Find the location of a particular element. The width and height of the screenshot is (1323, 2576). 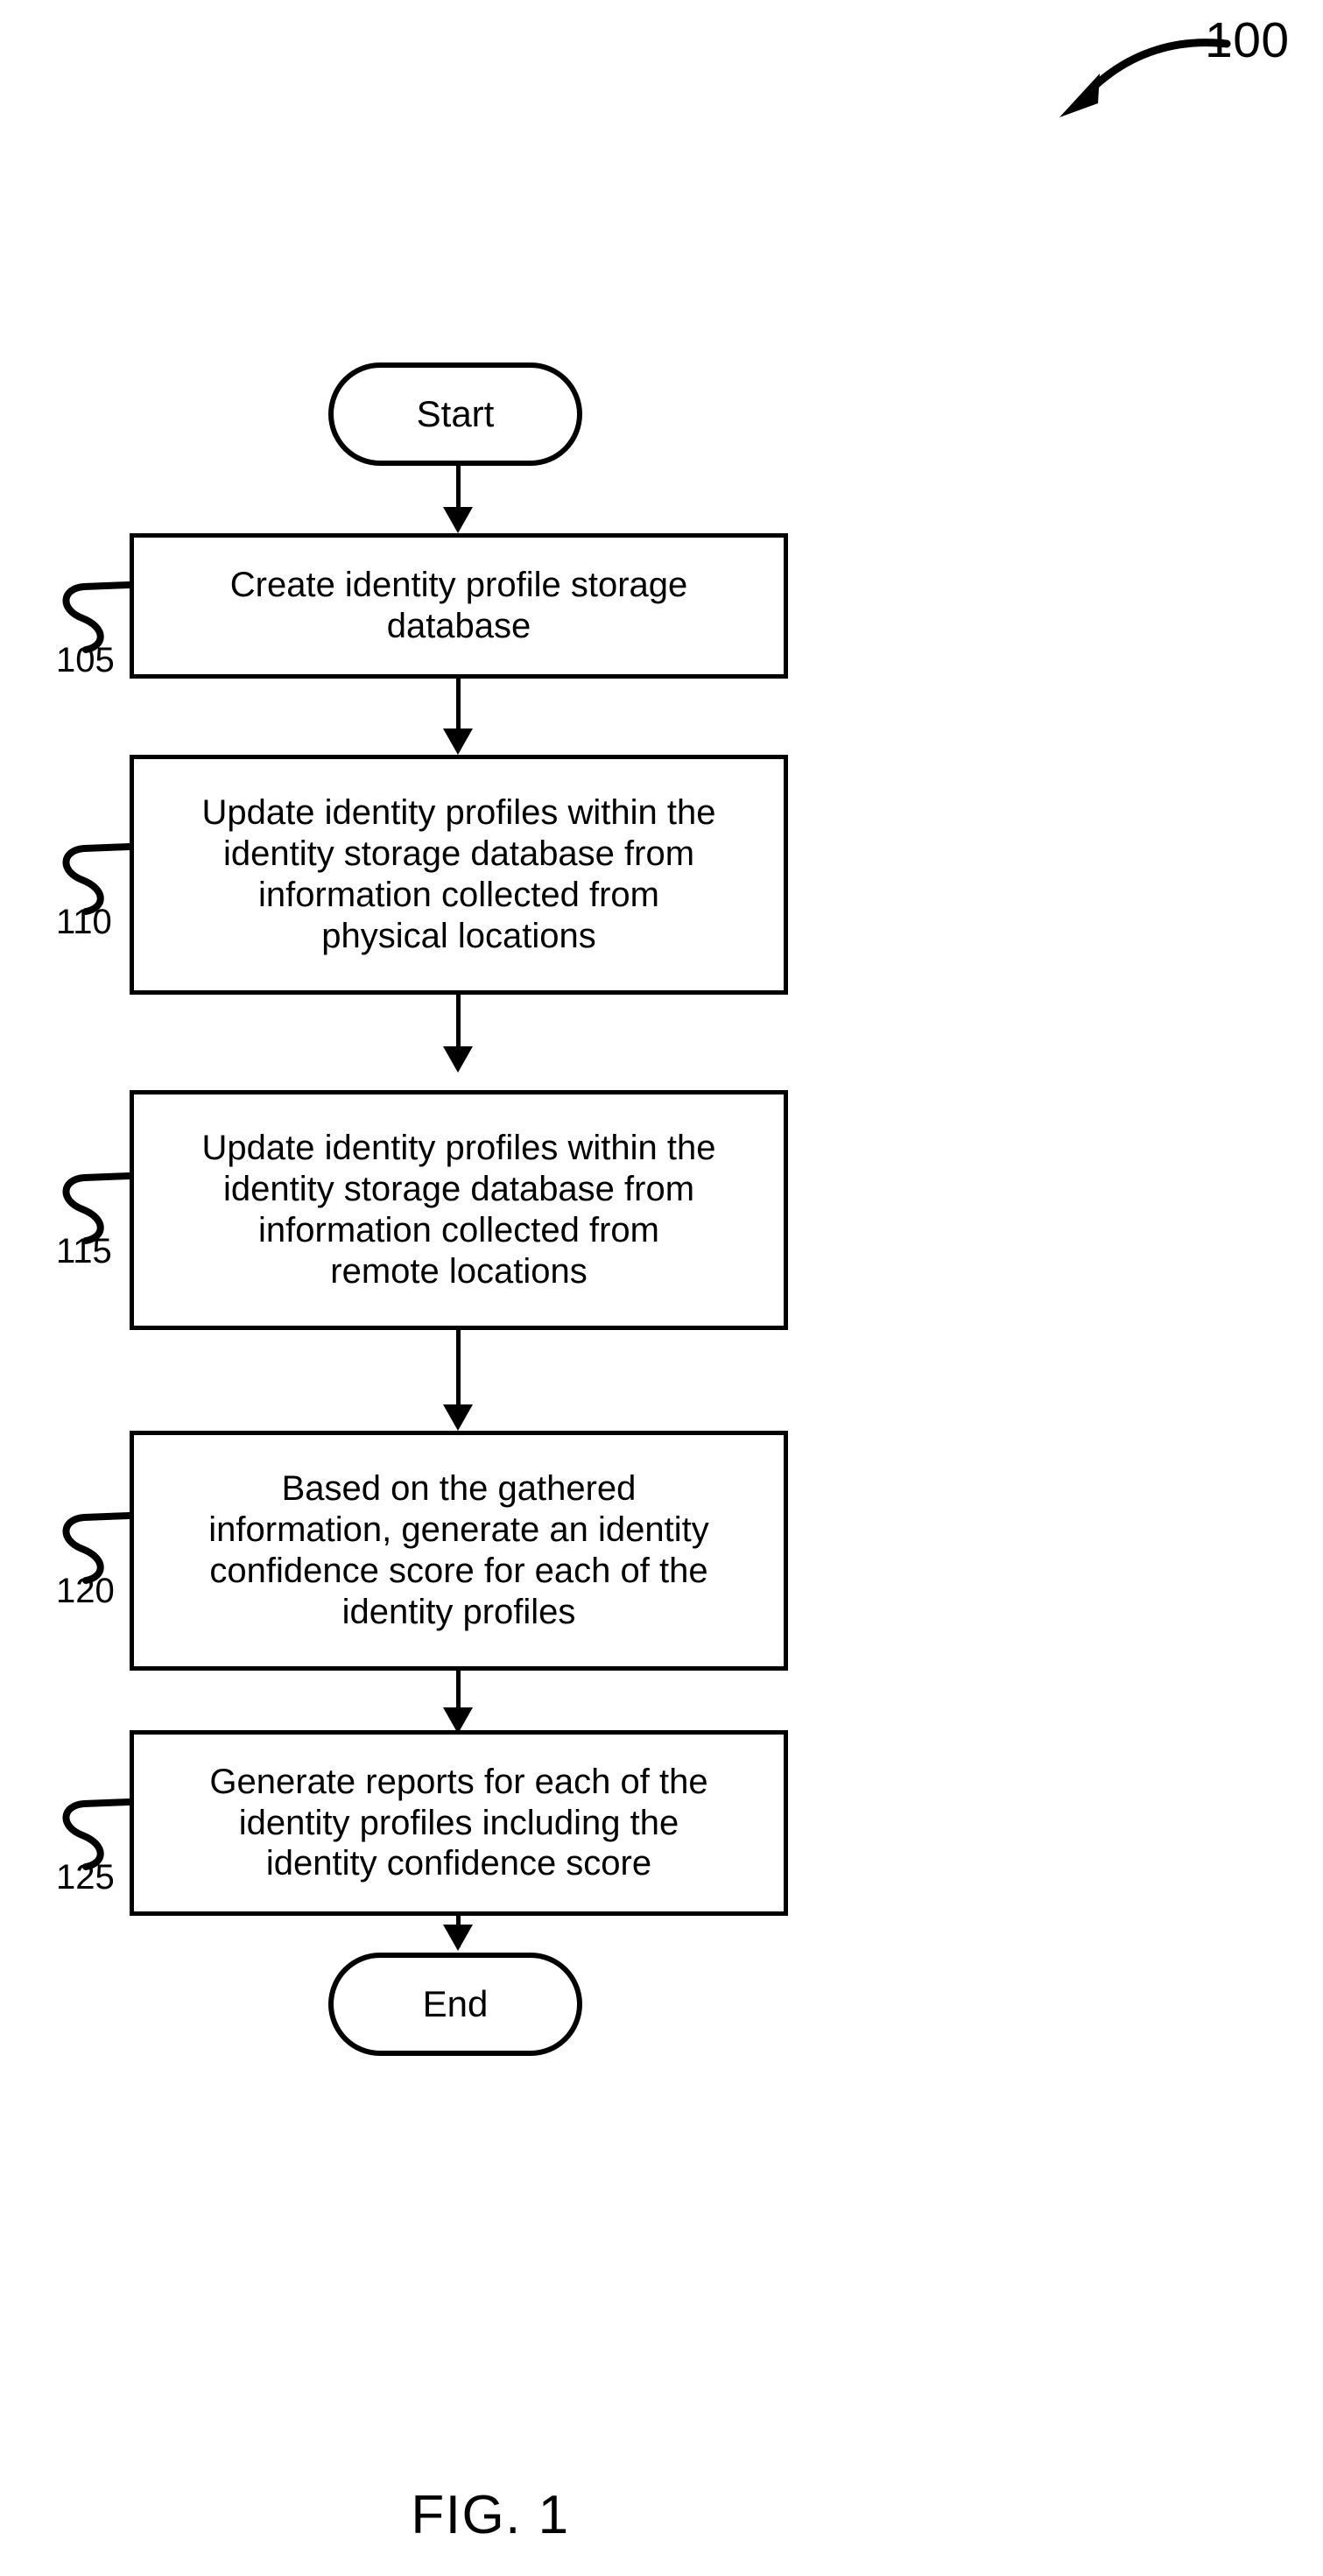

flow-node-start: Start is located at coordinates (455, 414).